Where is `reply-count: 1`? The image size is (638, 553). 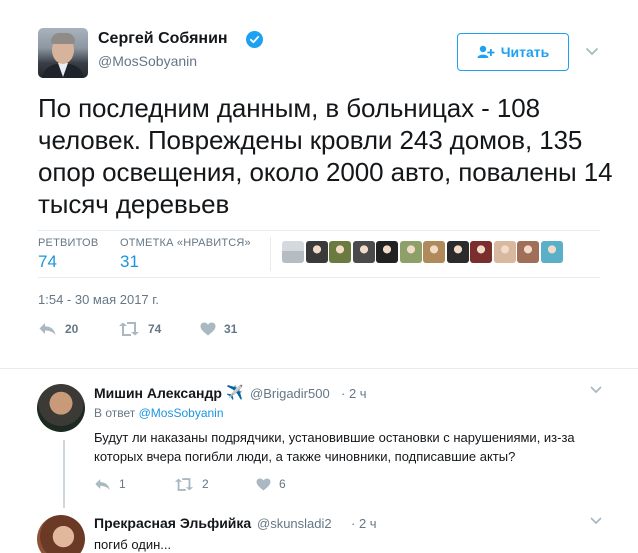 reply-count: 1 is located at coordinates (122, 484).